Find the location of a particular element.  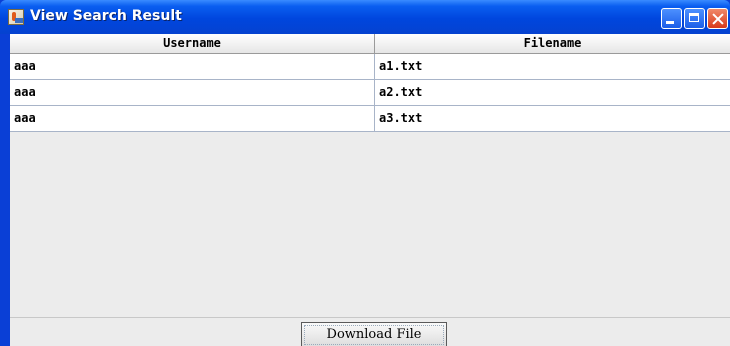

filename-cell: a1.txt is located at coordinates (552, 66).